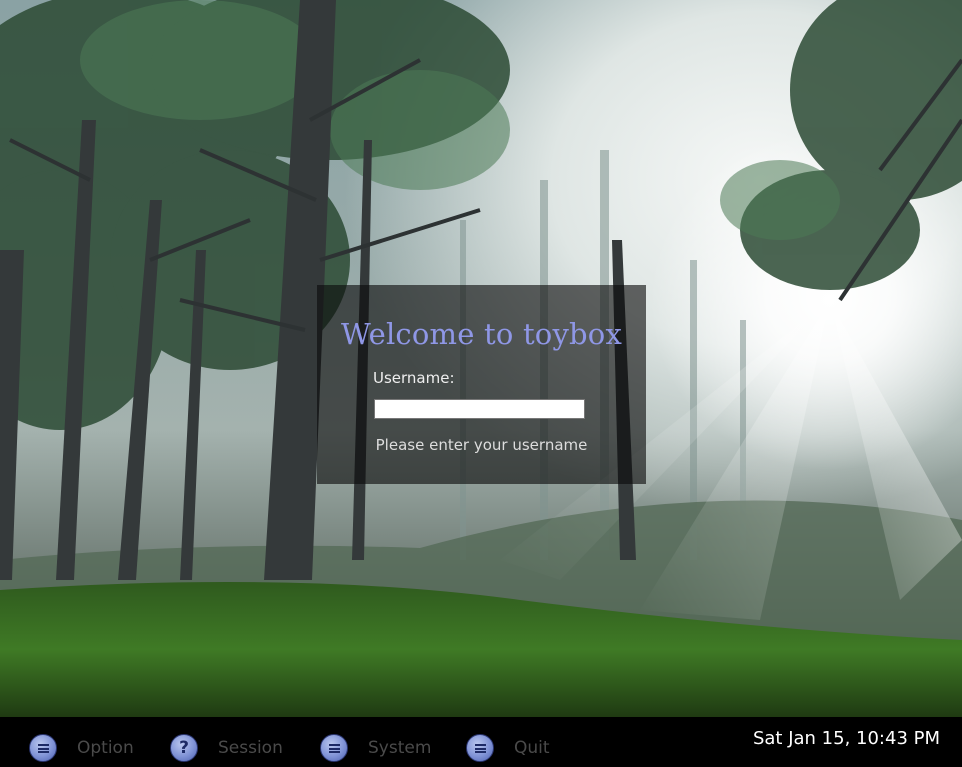 The image size is (962, 767). I want to click on system-button: System, so click(375, 748).